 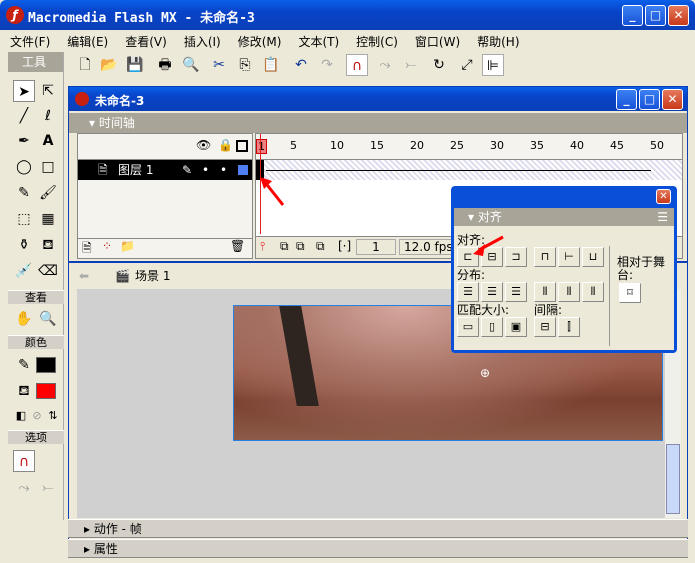 What do you see at coordinates (191, 65) in the screenshot?
I see `print-preview-icon: 🔍` at bounding box center [191, 65].